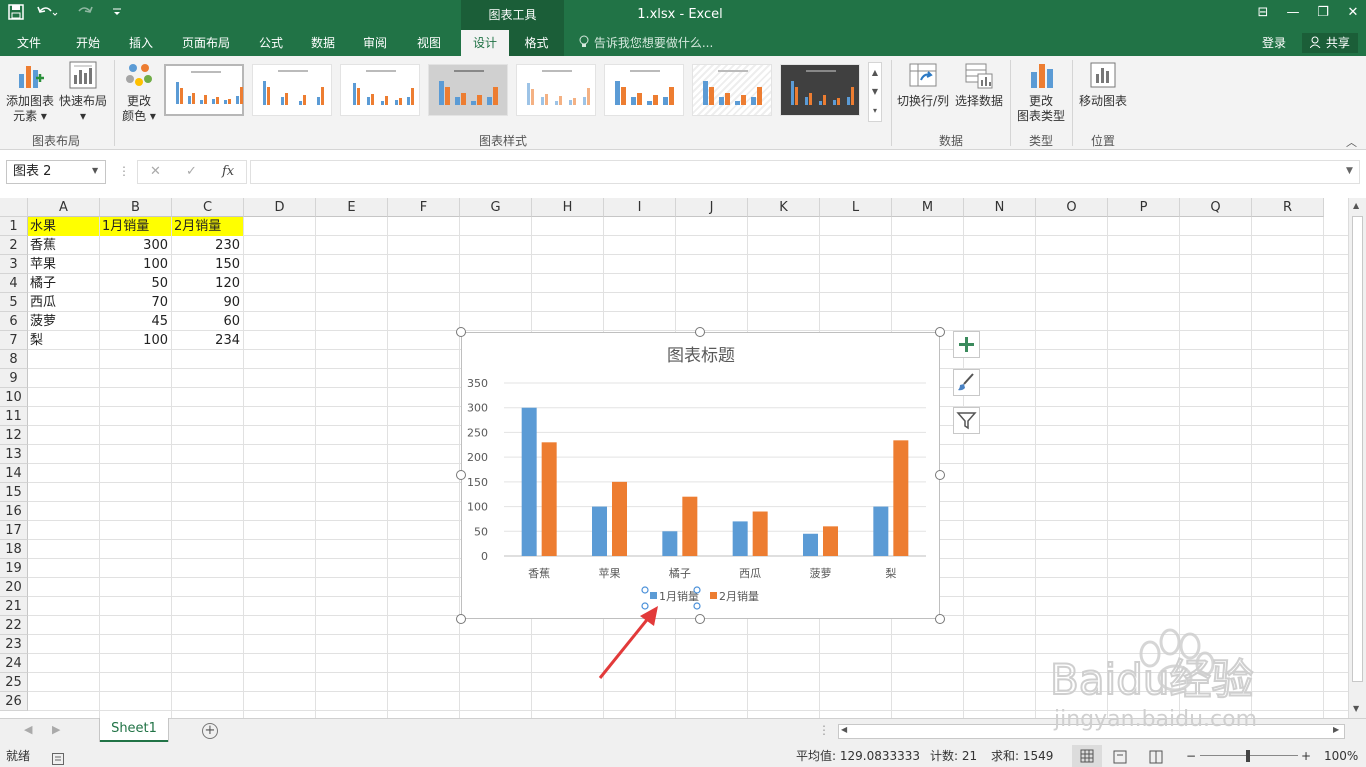 The height and width of the screenshot is (767, 1366). Describe the element at coordinates (47, 14) in the screenshot. I see `undo-icon` at that location.